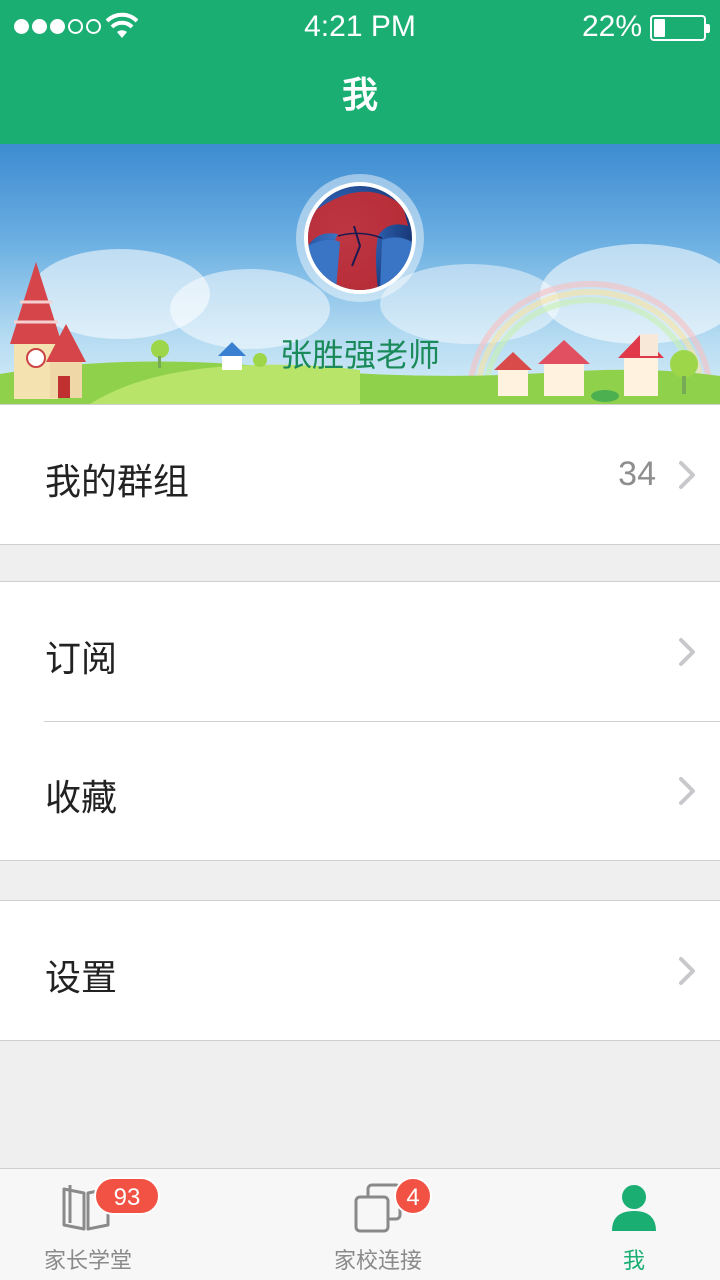  I want to click on groups-count: 34, so click(637, 474).